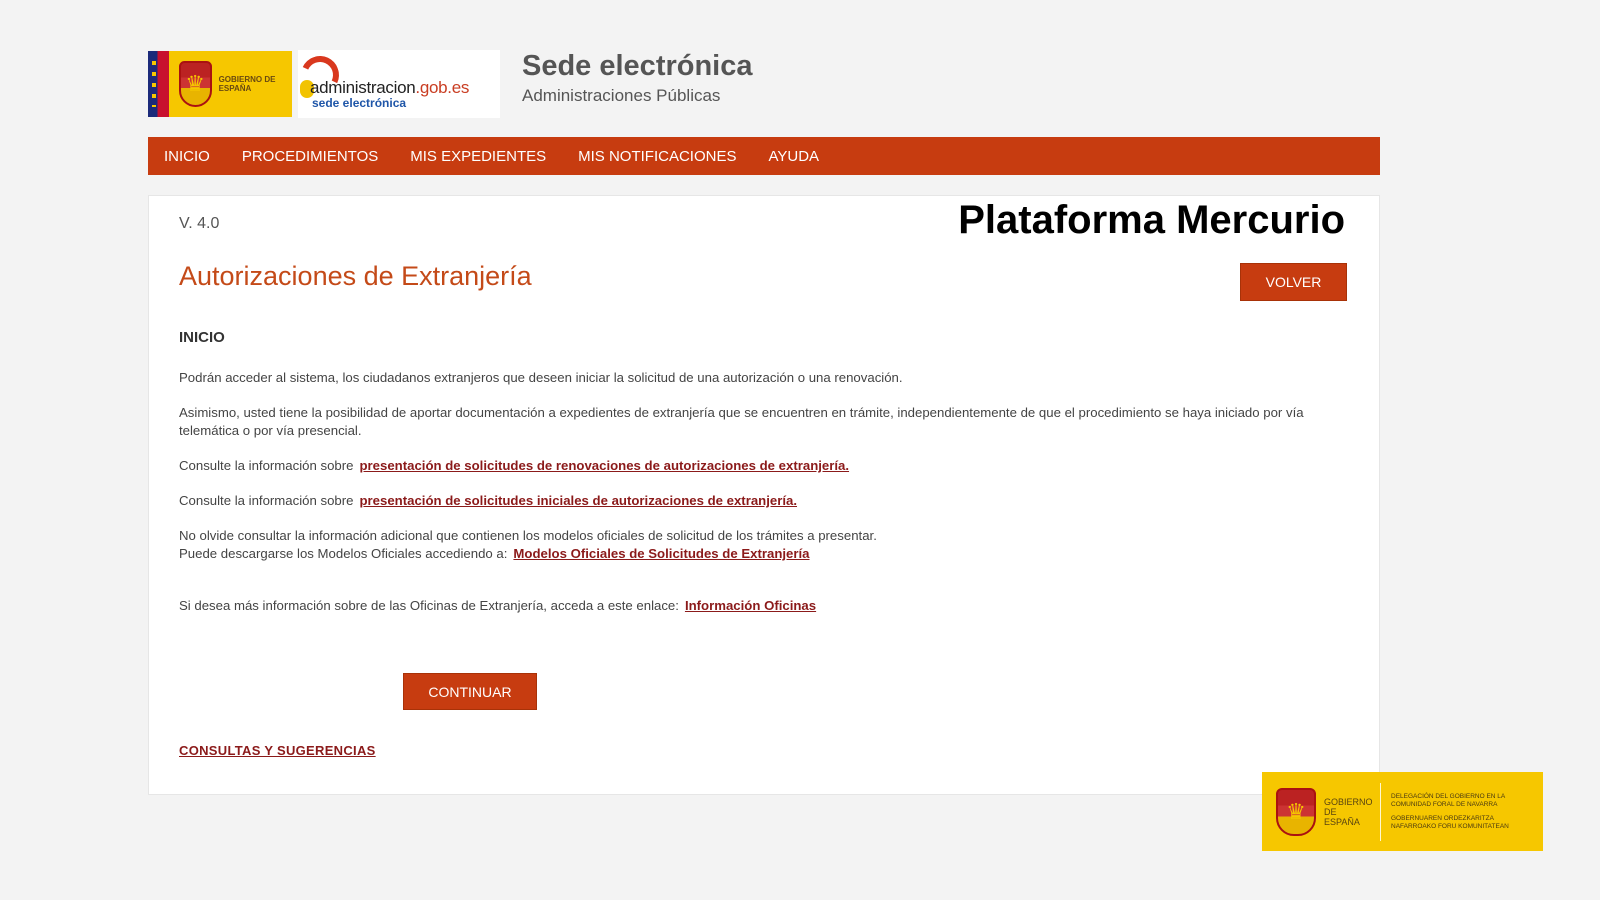 This screenshot has width=1600, height=900. What do you see at coordinates (359, 103) in the screenshot?
I see `admin-logo-subtitle: sede electrónica` at bounding box center [359, 103].